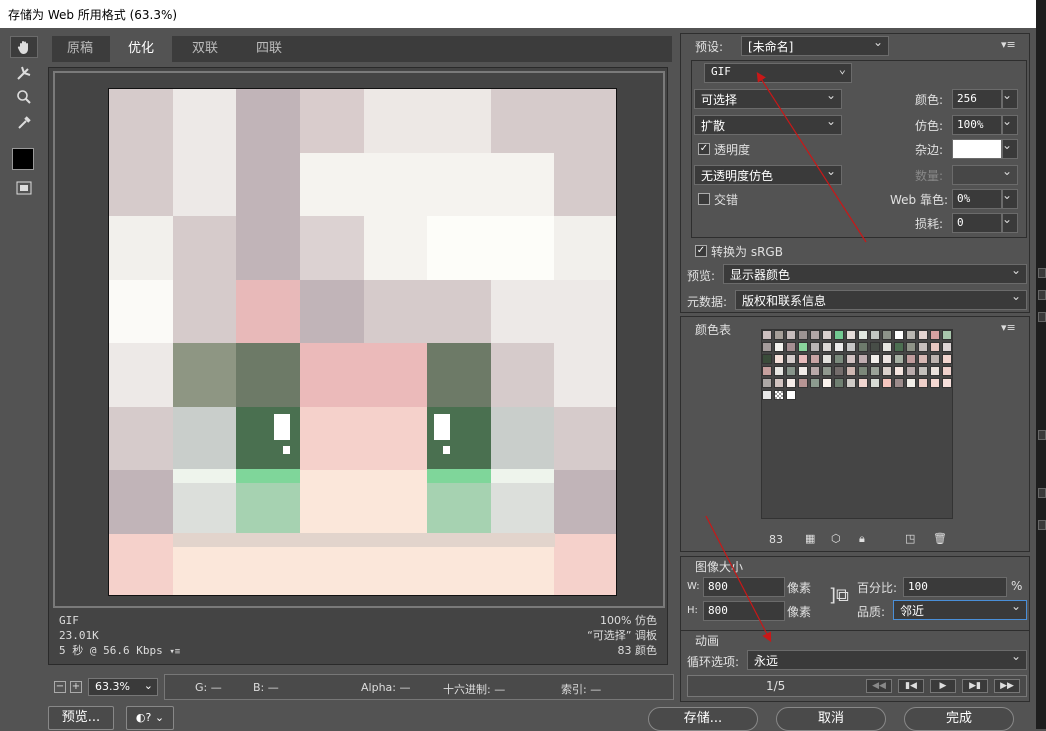 Image resolution: width=1046 pixels, height=731 pixels. What do you see at coordinates (269, 49) in the screenshot?
I see `tab-4up: 四联` at bounding box center [269, 49].